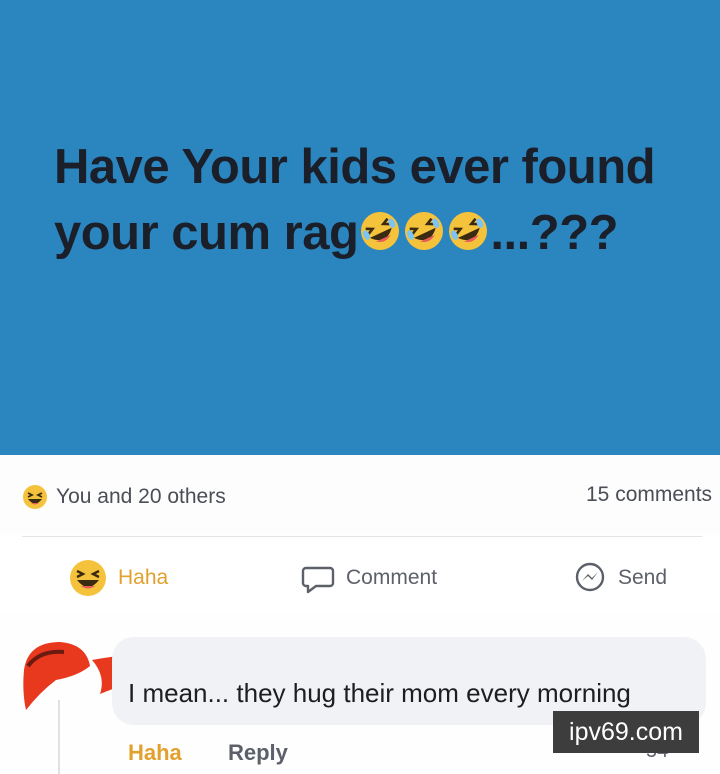 The width and height of the screenshot is (720, 774). What do you see at coordinates (626, 732) in the screenshot?
I see `watermark: ipv69.com` at bounding box center [626, 732].